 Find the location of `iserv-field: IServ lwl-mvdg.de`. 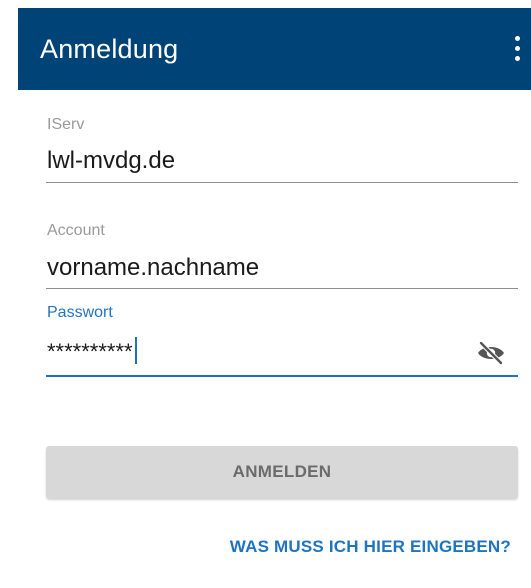

iserv-field: IServ lwl-mvdg.de is located at coordinates (282, 150).